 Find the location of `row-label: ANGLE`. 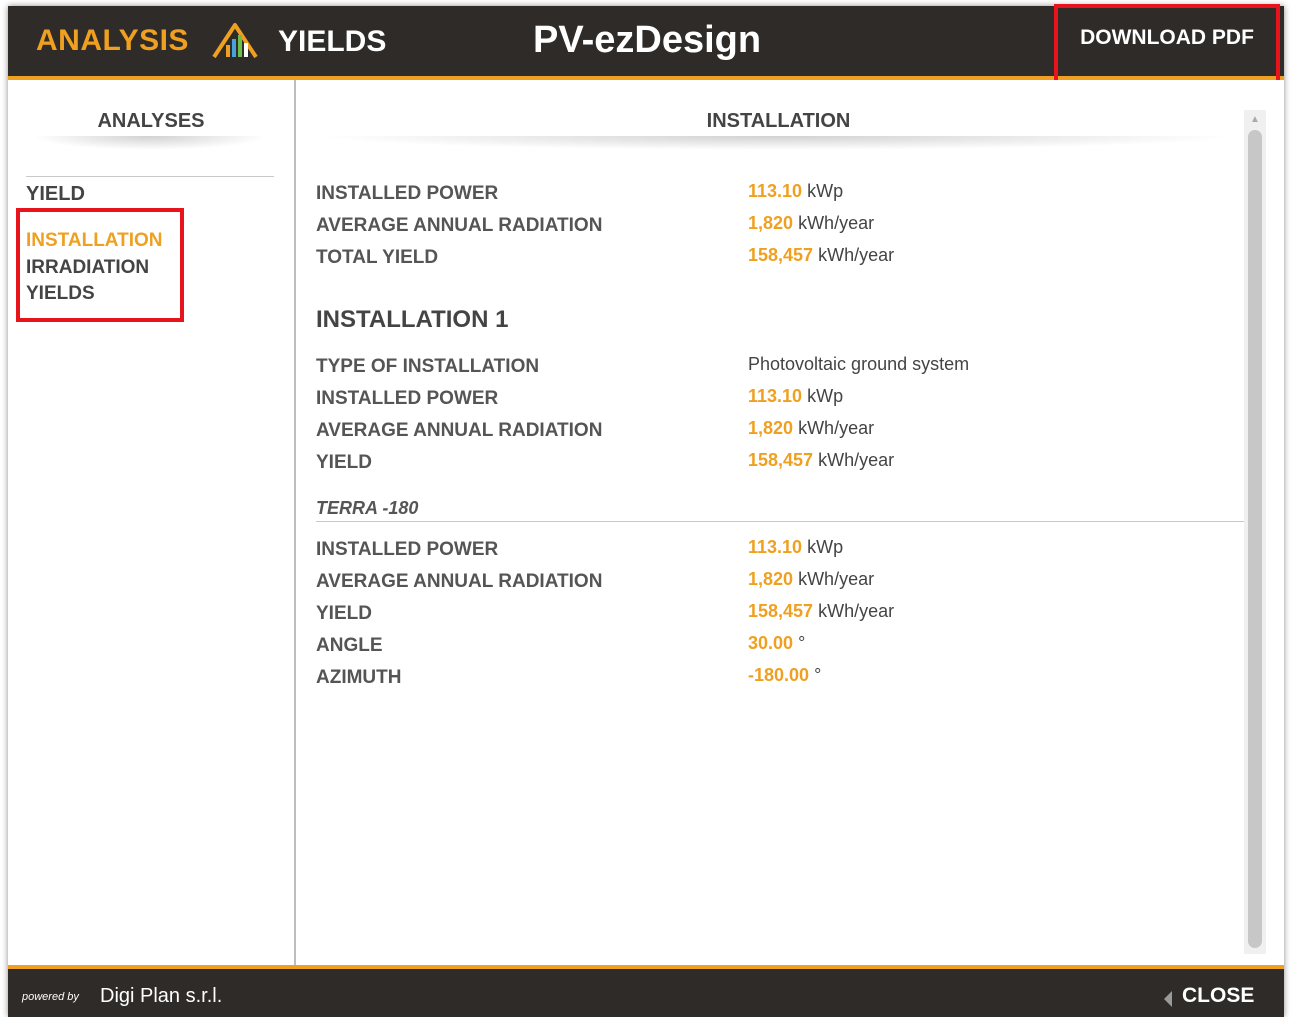

row-label: ANGLE is located at coordinates (349, 645).